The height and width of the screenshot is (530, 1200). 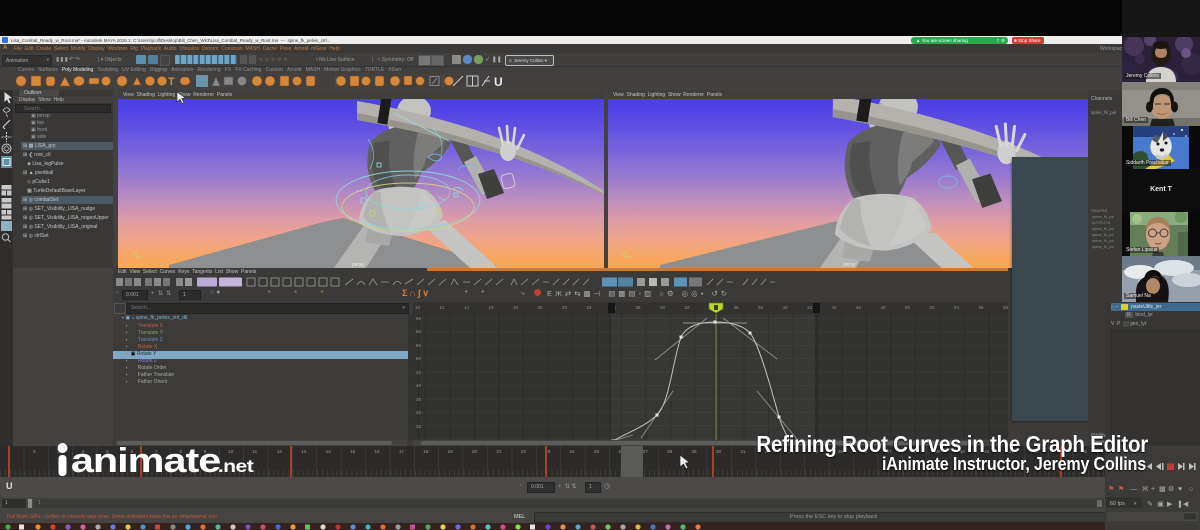 What do you see at coordinates (419, 318) in the screenshot?
I see `svg-text: 65` at bounding box center [419, 318].